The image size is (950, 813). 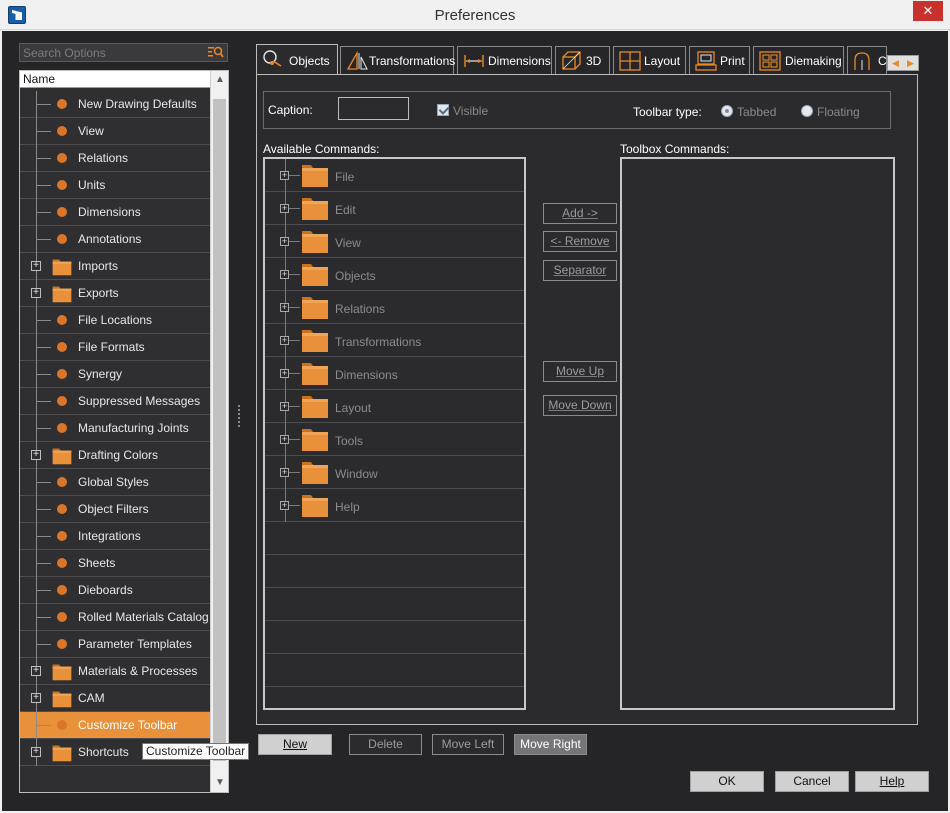 What do you see at coordinates (115, 563) in the screenshot?
I see `tree-item: Sheets` at bounding box center [115, 563].